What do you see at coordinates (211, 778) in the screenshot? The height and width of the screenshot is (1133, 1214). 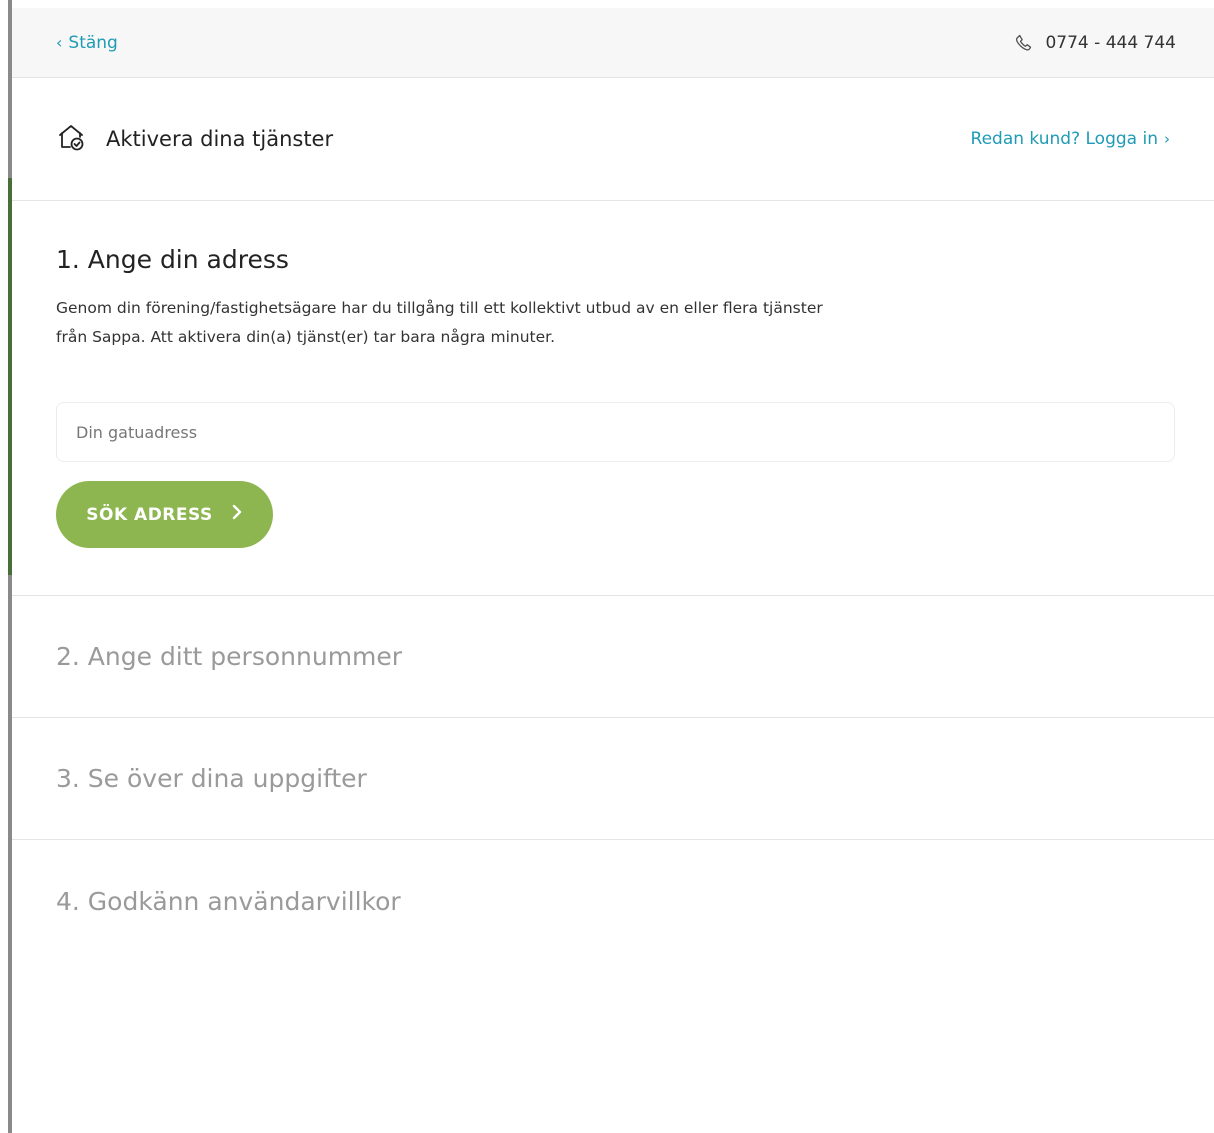 I see `step-title: 3. Se över dina uppgifter` at bounding box center [211, 778].